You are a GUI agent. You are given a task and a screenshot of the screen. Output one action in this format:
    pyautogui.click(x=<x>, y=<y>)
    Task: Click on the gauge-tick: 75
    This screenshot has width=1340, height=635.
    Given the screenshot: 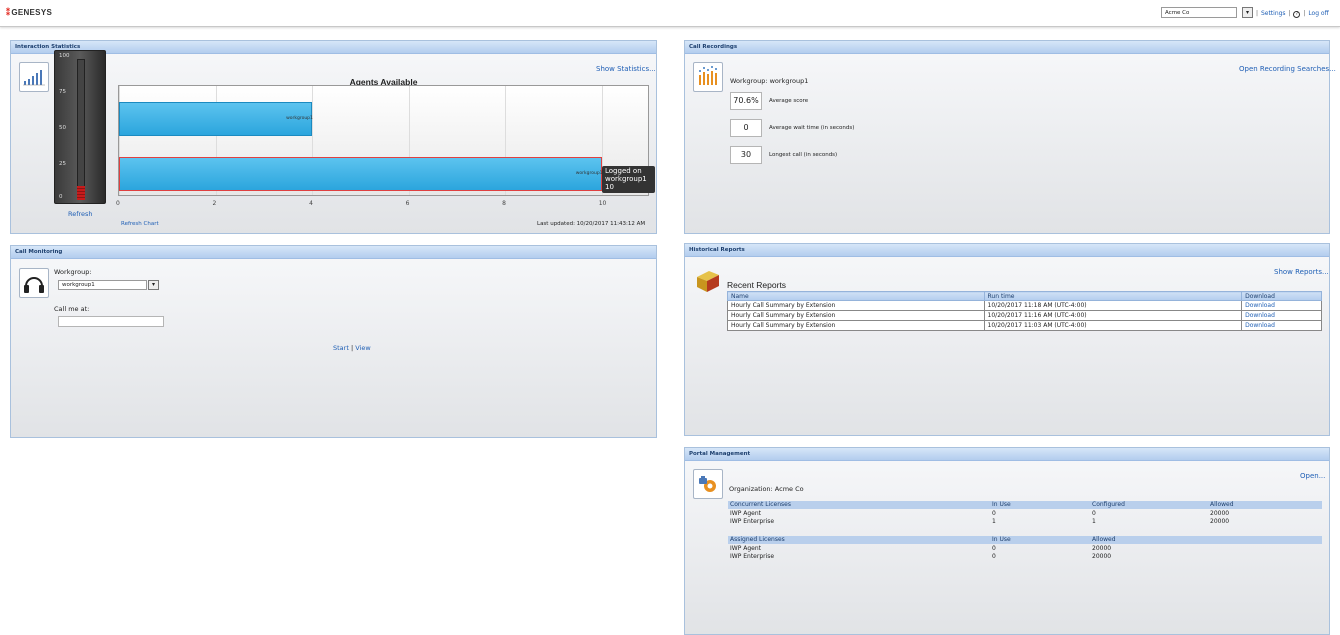 What is the action you would take?
    pyautogui.click(x=62, y=92)
    